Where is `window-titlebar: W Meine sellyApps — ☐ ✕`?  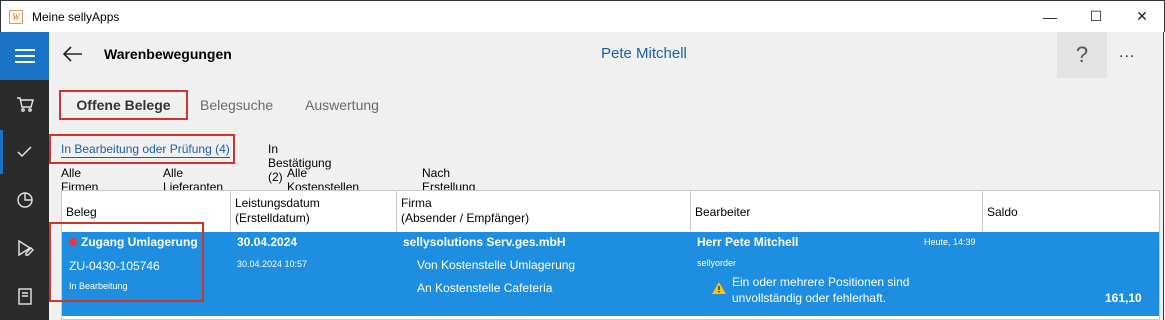 window-titlebar: W Meine sellyApps — ☐ ✕ is located at coordinates (582, 16).